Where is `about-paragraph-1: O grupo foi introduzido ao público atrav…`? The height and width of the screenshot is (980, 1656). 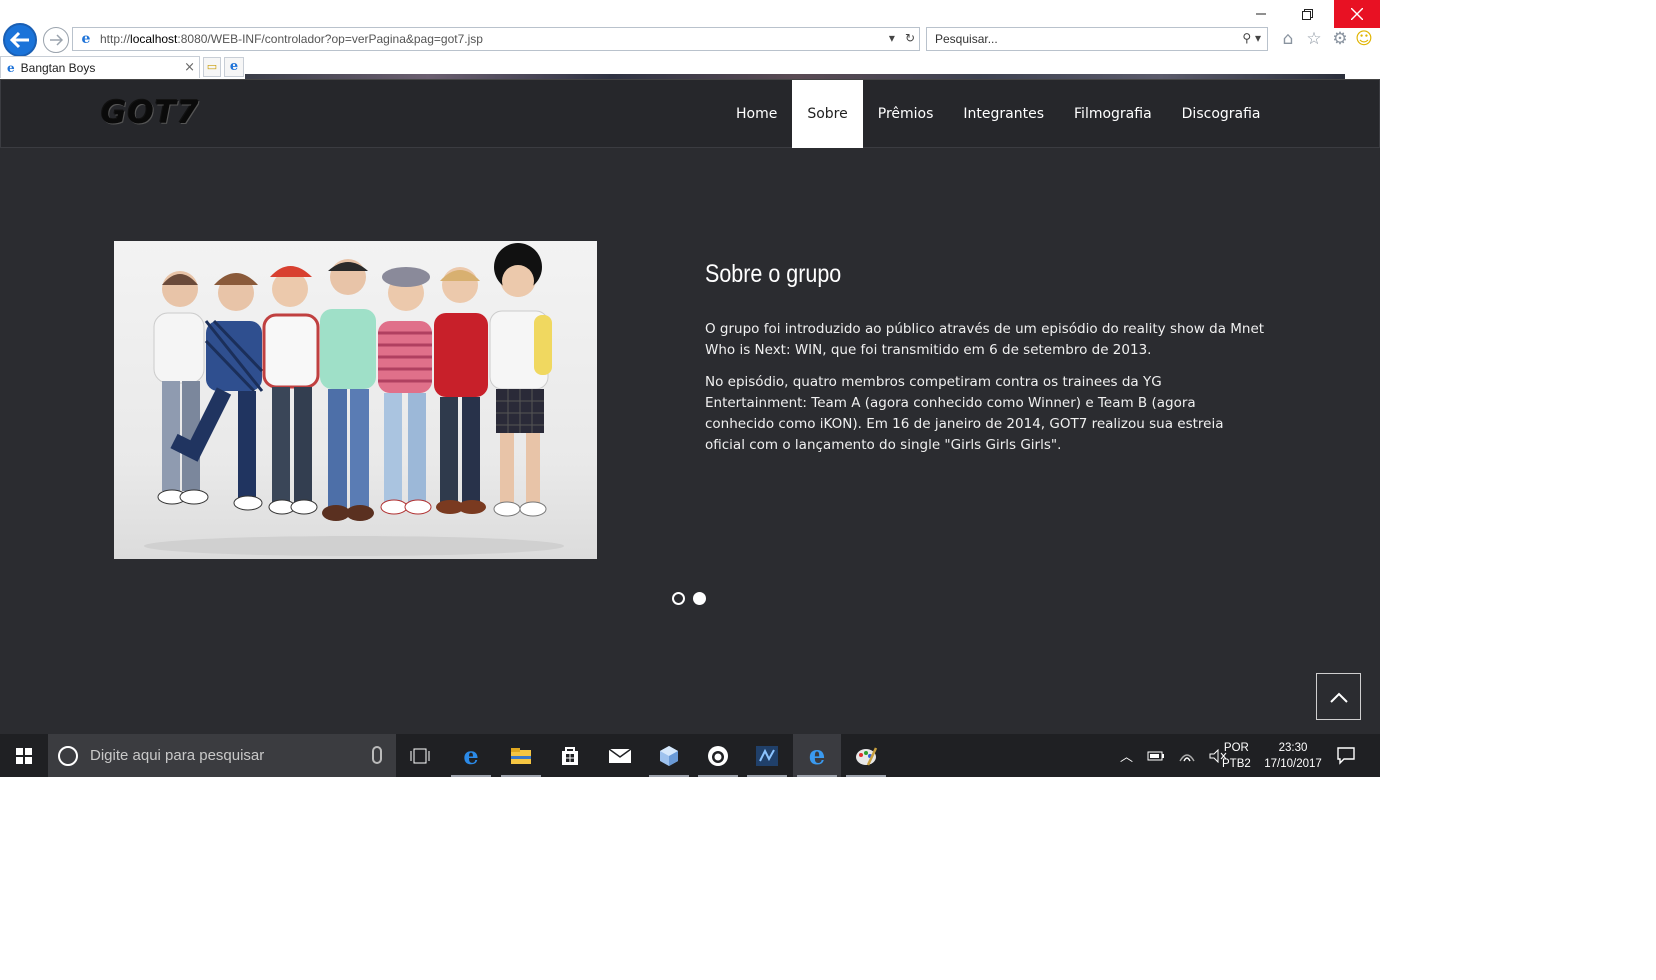
about-paragraph-1: O grupo foi introduzido ao público atrav… is located at coordinates (985, 339).